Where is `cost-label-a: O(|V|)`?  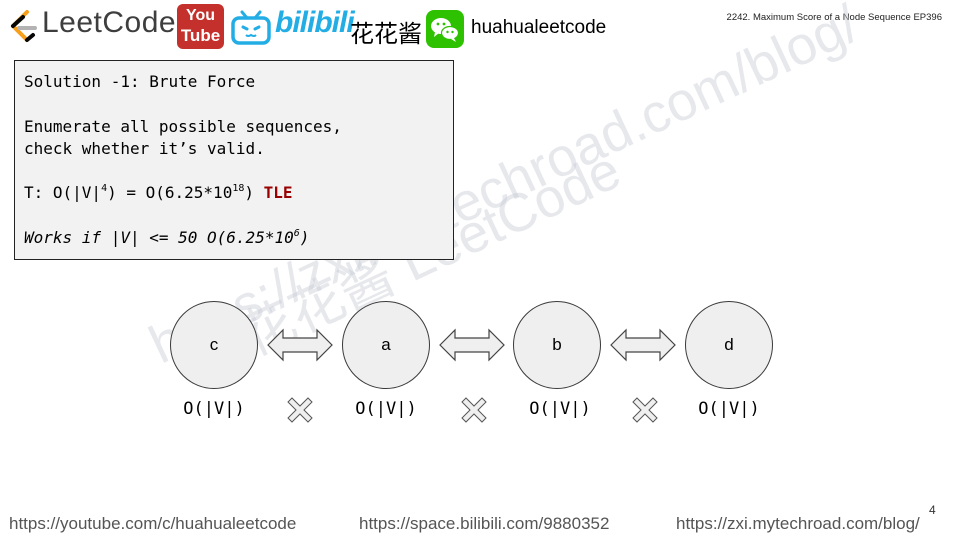
cost-label-a: O(|V|) is located at coordinates (386, 409).